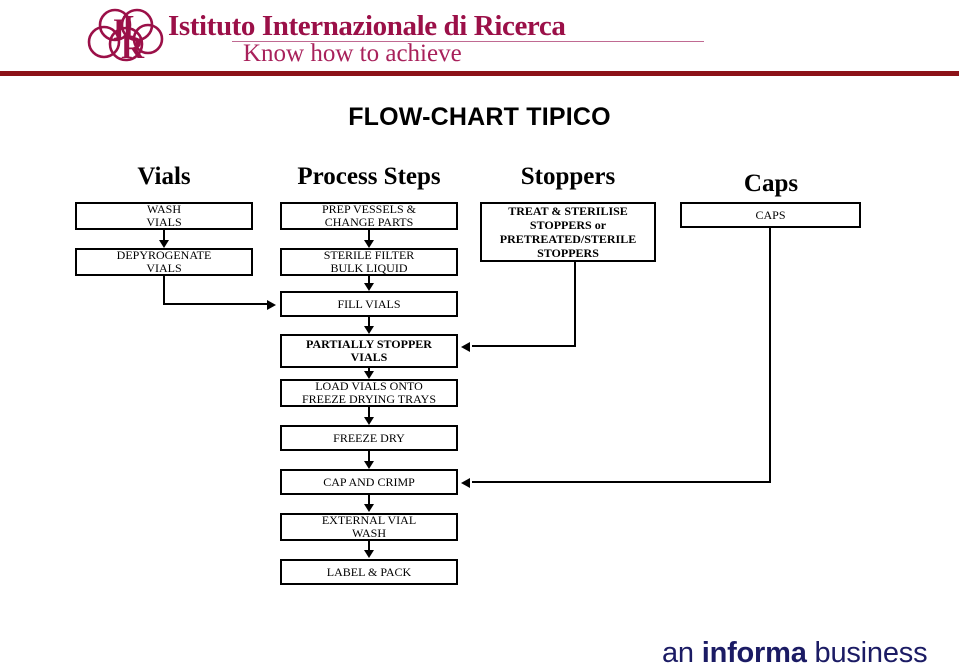 Image resolution: width=959 pixels, height=671 pixels. What do you see at coordinates (465, 483) in the screenshot?
I see `arrowhead-caps-to-cap-and-crimp` at bounding box center [465, 483].